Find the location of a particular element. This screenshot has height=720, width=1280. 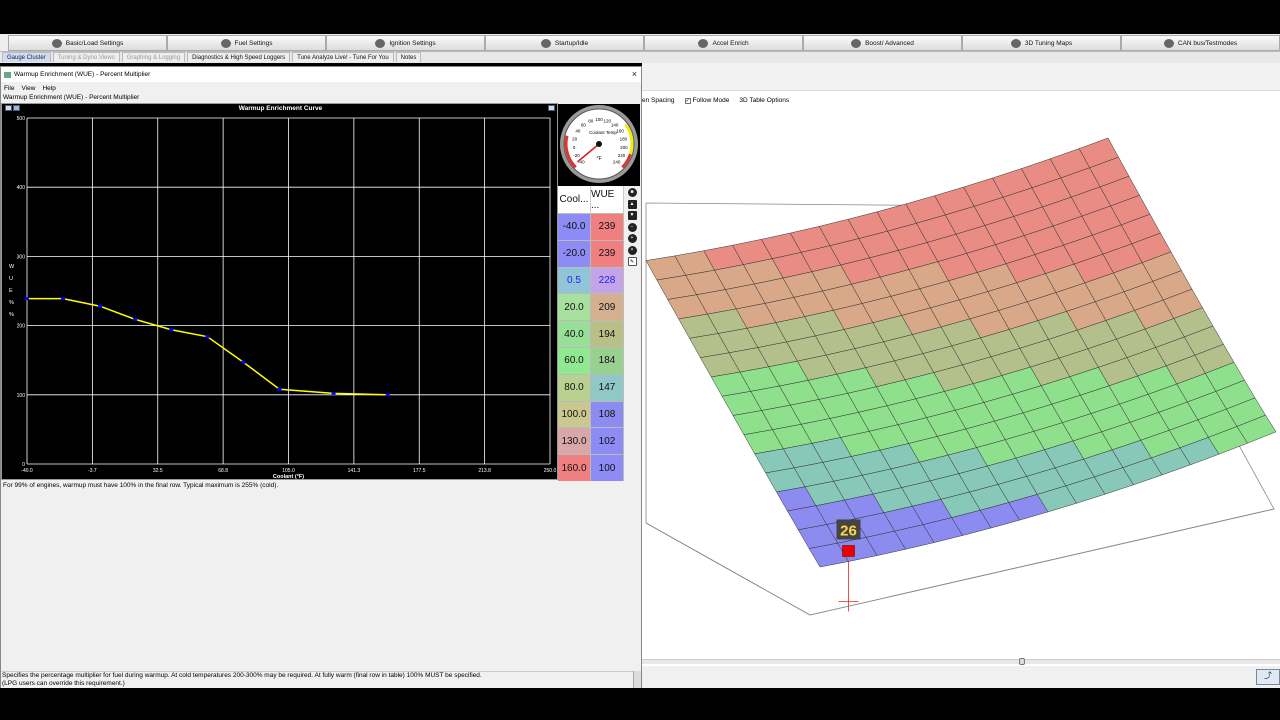

gauge-tick-label: 100 is located at coordinates (599, 119).